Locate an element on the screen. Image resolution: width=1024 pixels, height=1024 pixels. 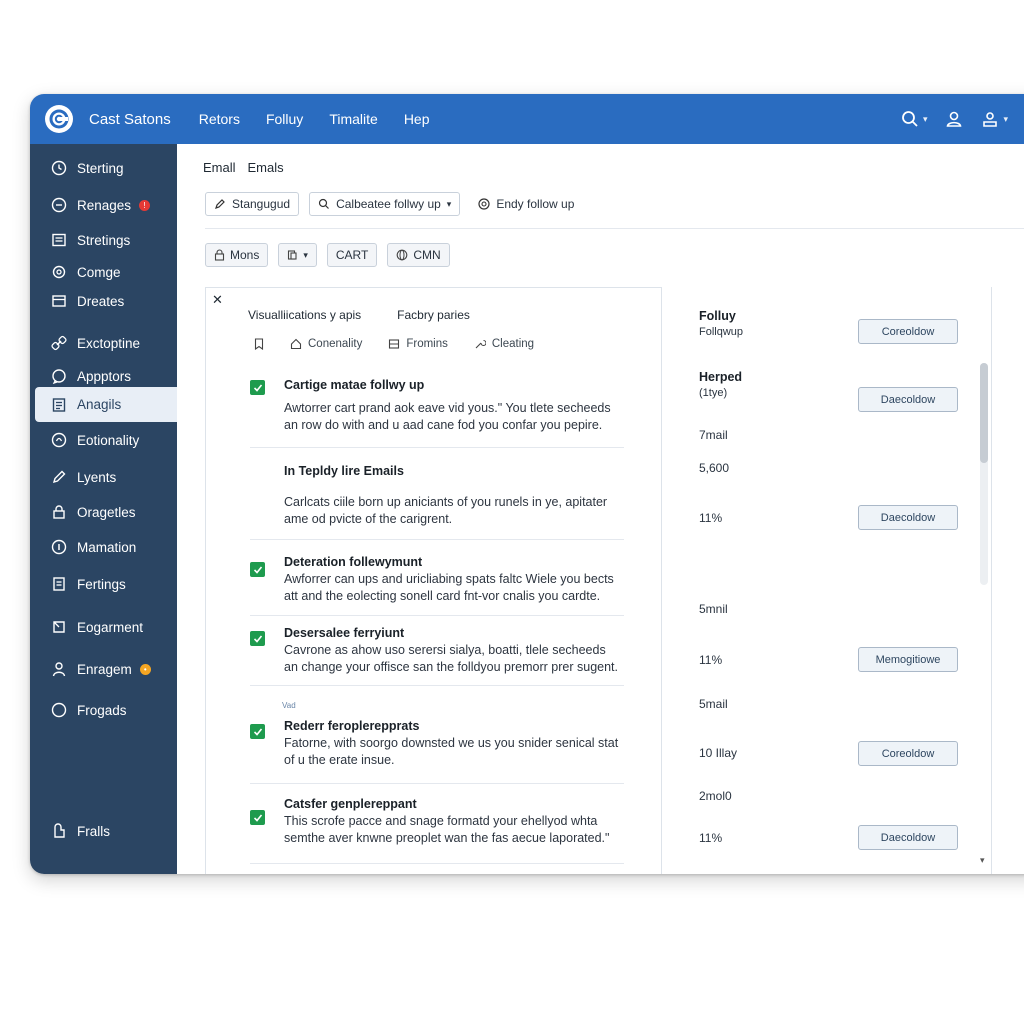
notification-badge: • is located at coordinates (145, 669).